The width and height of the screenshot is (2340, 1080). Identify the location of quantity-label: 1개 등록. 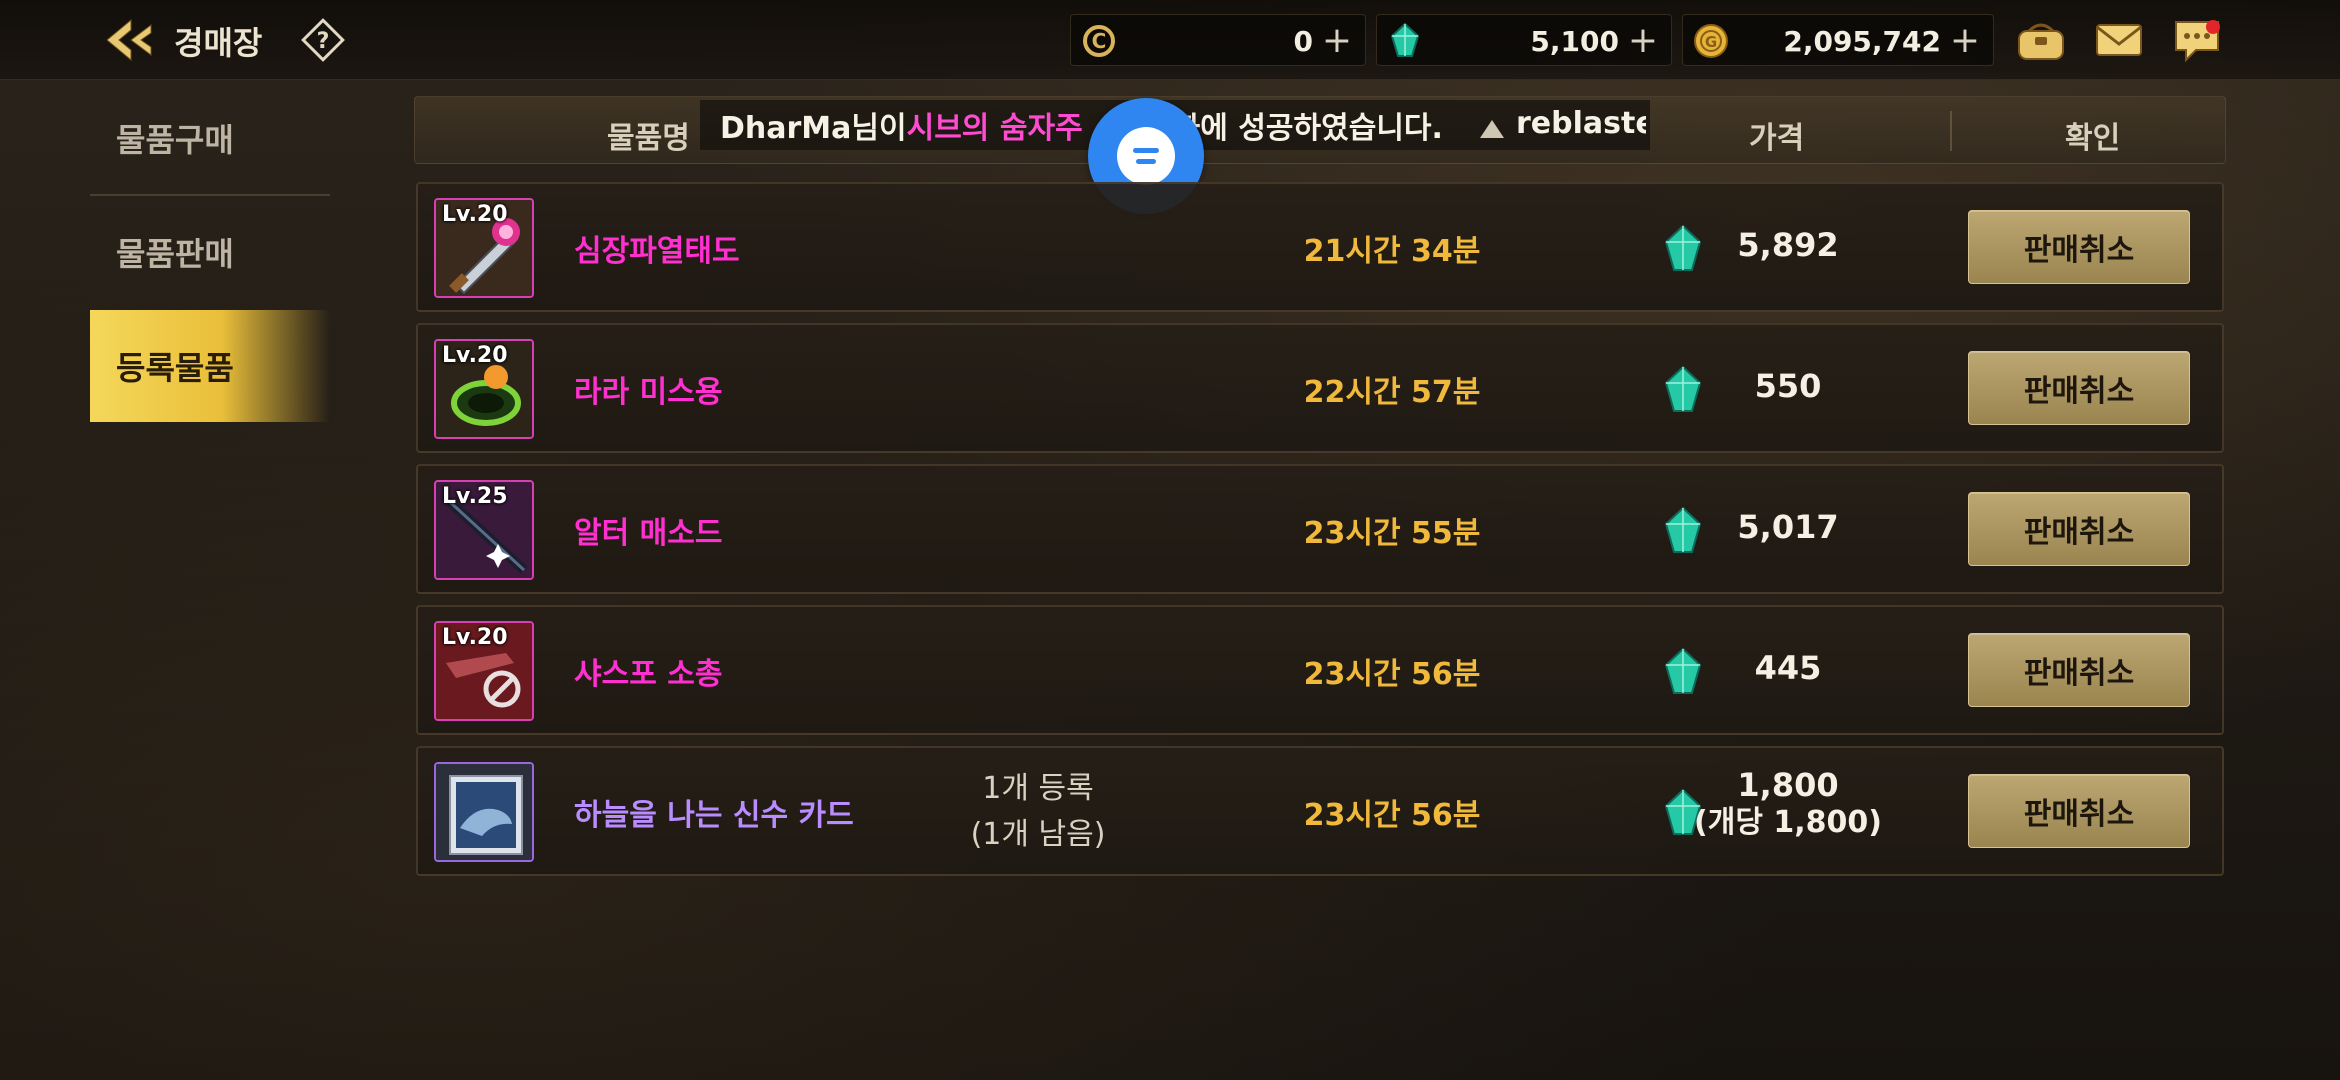
(1038, 788).